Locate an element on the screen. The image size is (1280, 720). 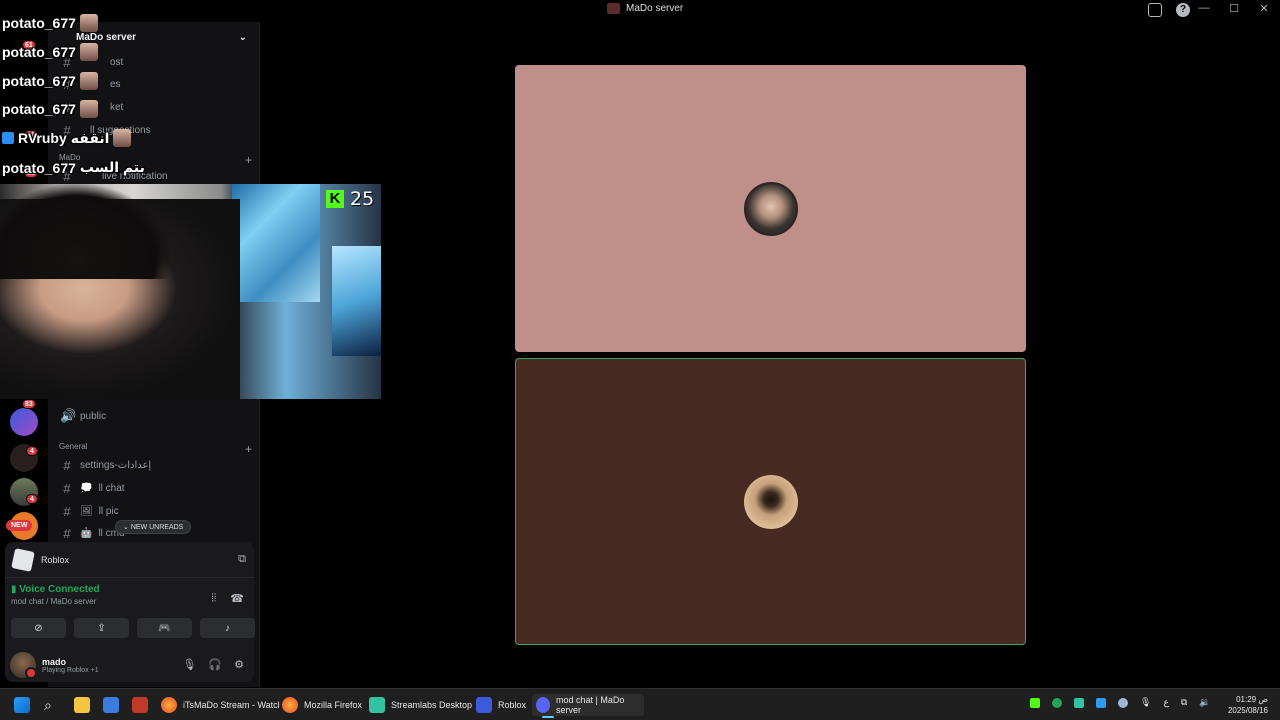
guild-badge: 83 is located at coordinates (29, 404).